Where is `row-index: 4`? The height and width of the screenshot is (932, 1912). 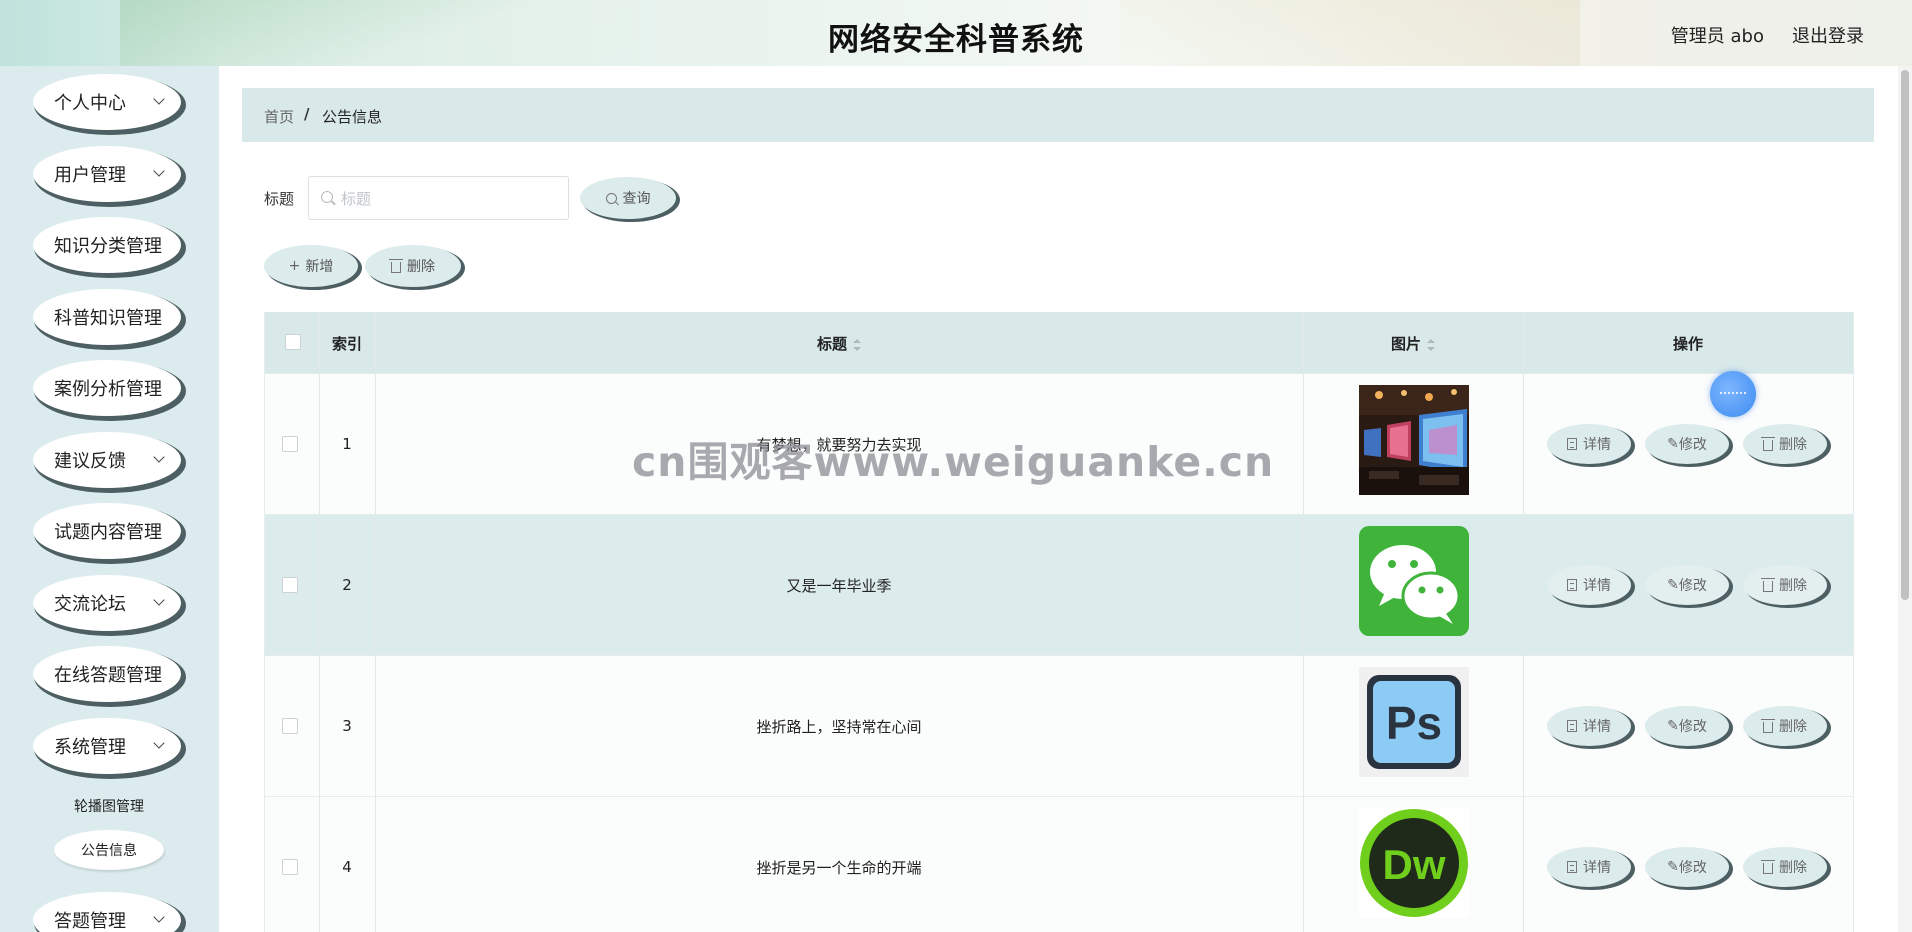
row-index: 4 is located at coordinates (347, 867).